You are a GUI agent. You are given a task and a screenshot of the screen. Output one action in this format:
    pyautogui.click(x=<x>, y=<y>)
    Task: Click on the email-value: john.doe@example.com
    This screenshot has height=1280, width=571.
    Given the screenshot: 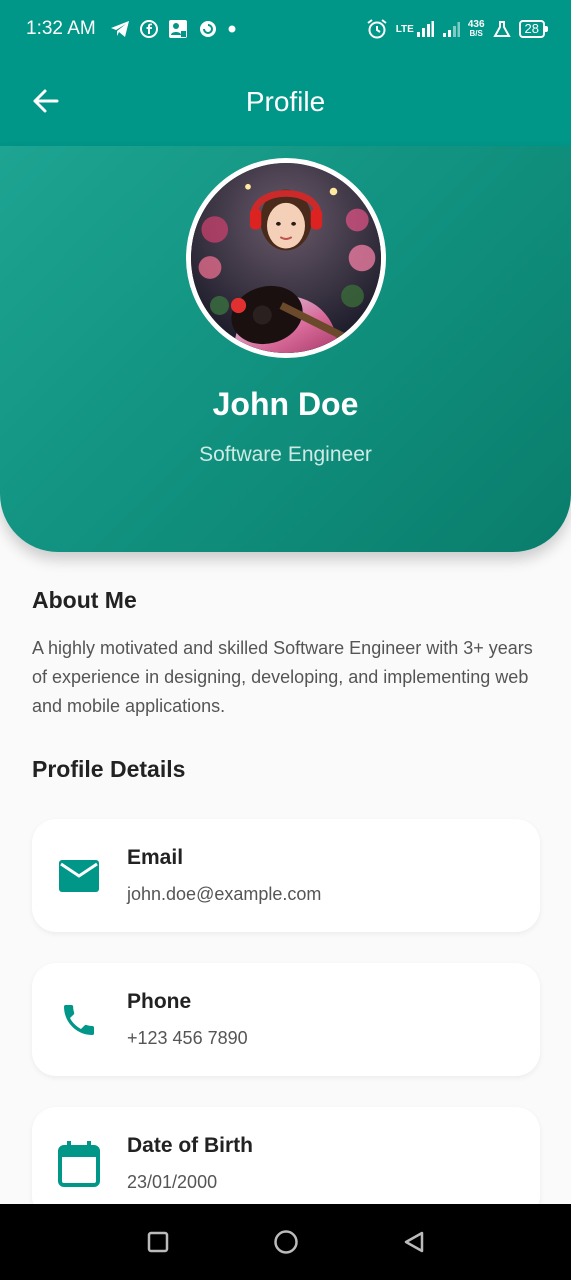 What is the action you would take?
    pyautogui.click(x=224, y=894)
    